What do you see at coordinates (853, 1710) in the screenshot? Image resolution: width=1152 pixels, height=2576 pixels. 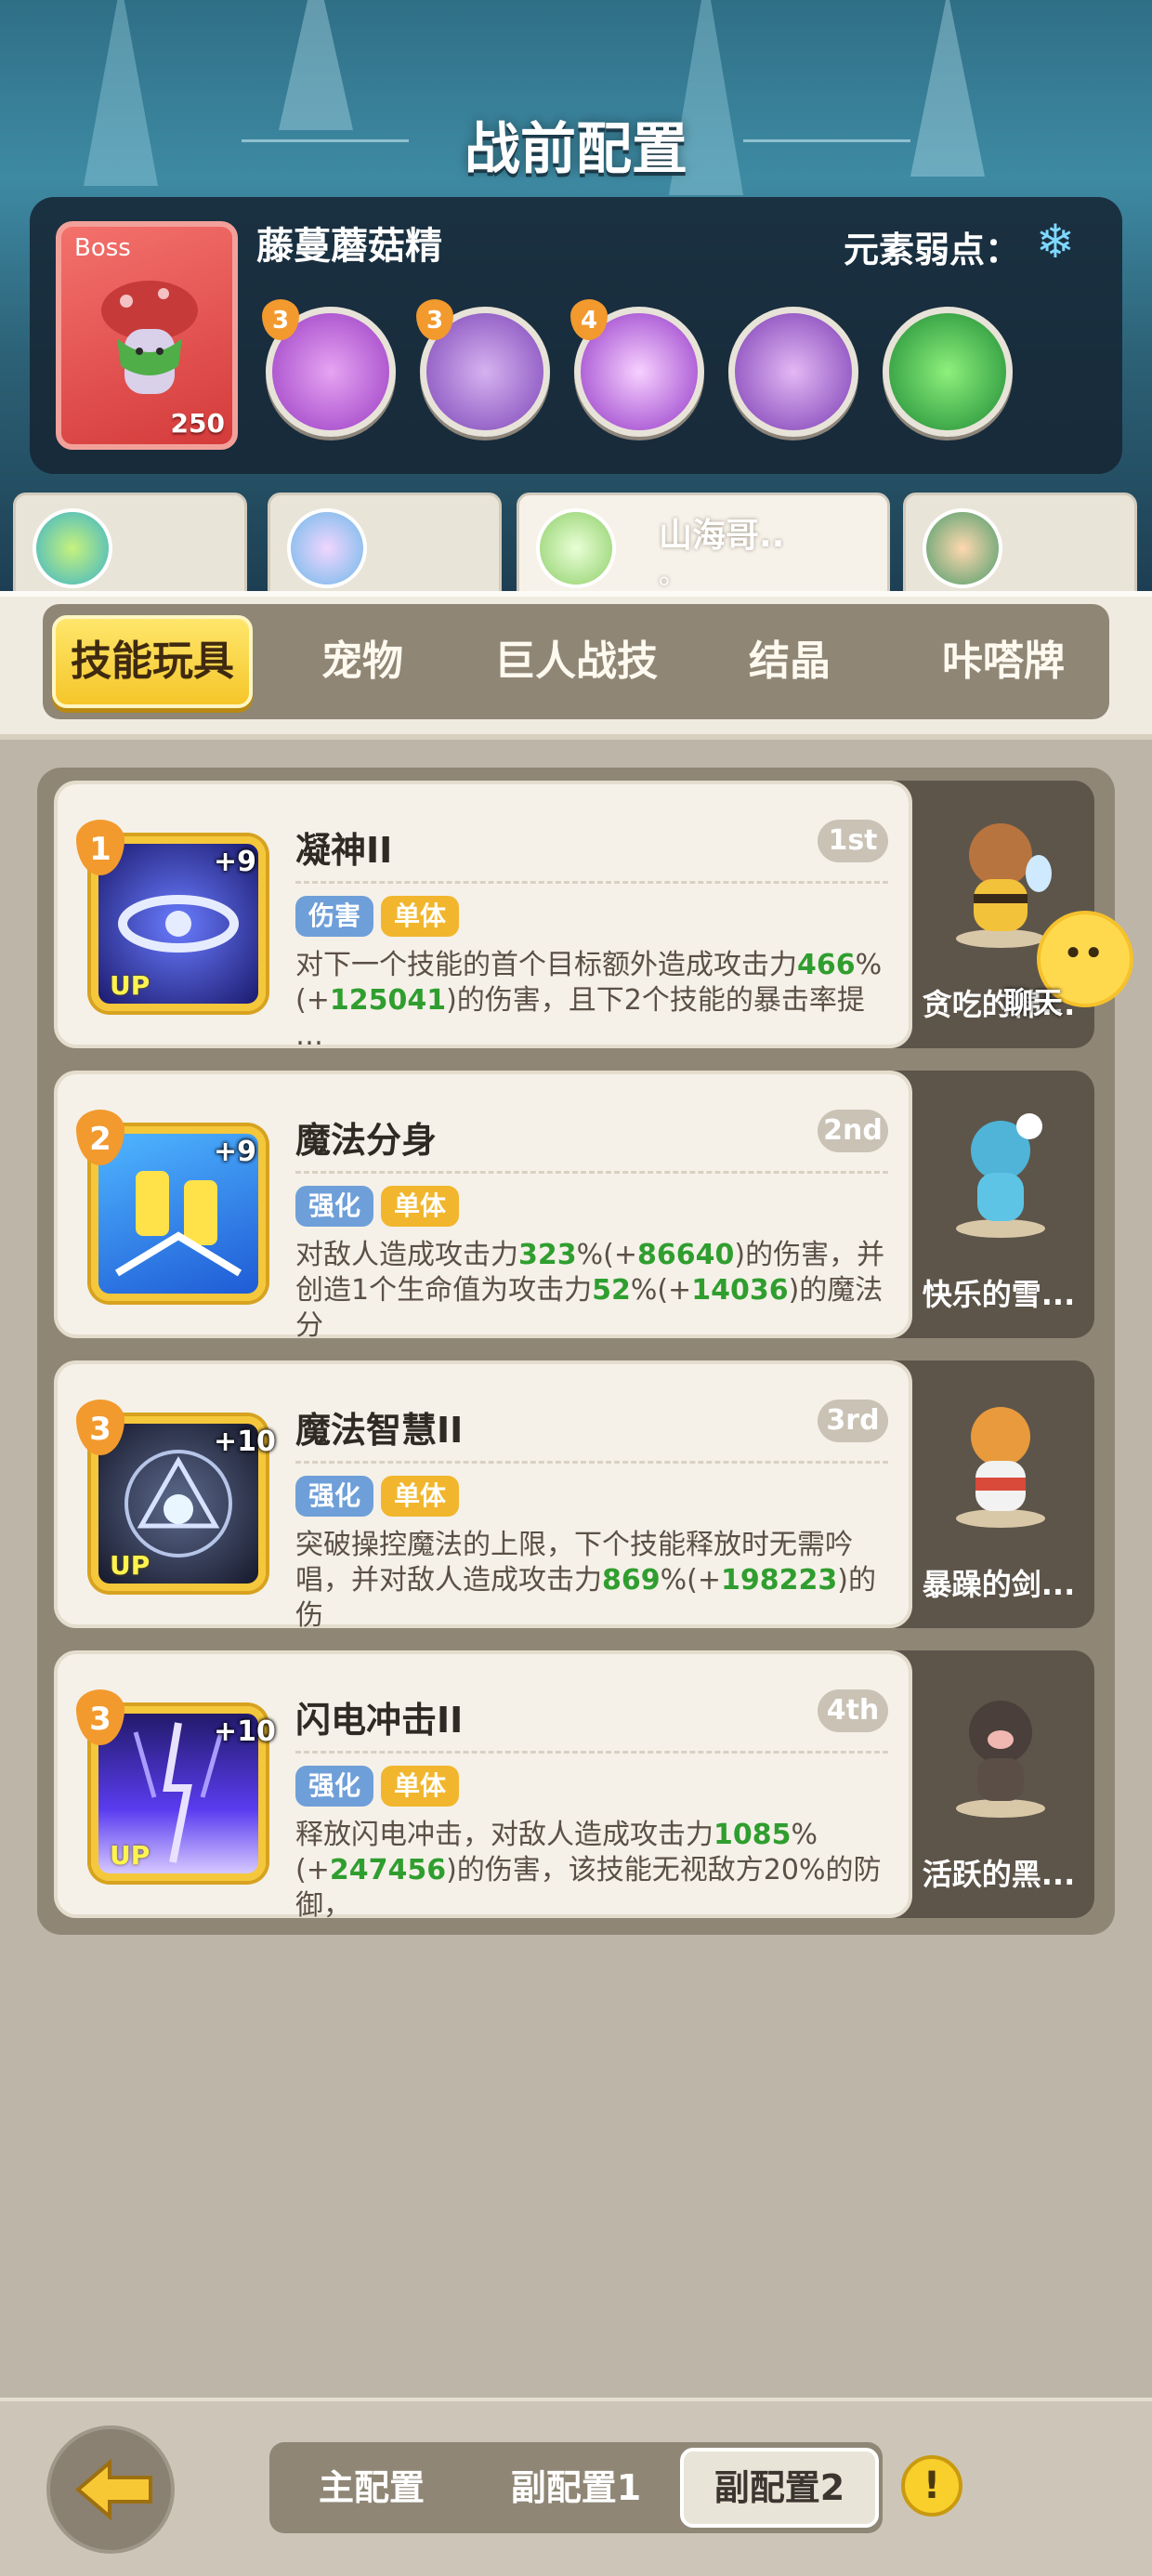 I see `skill-rank: 4th` at bounding box center [853, 1710].